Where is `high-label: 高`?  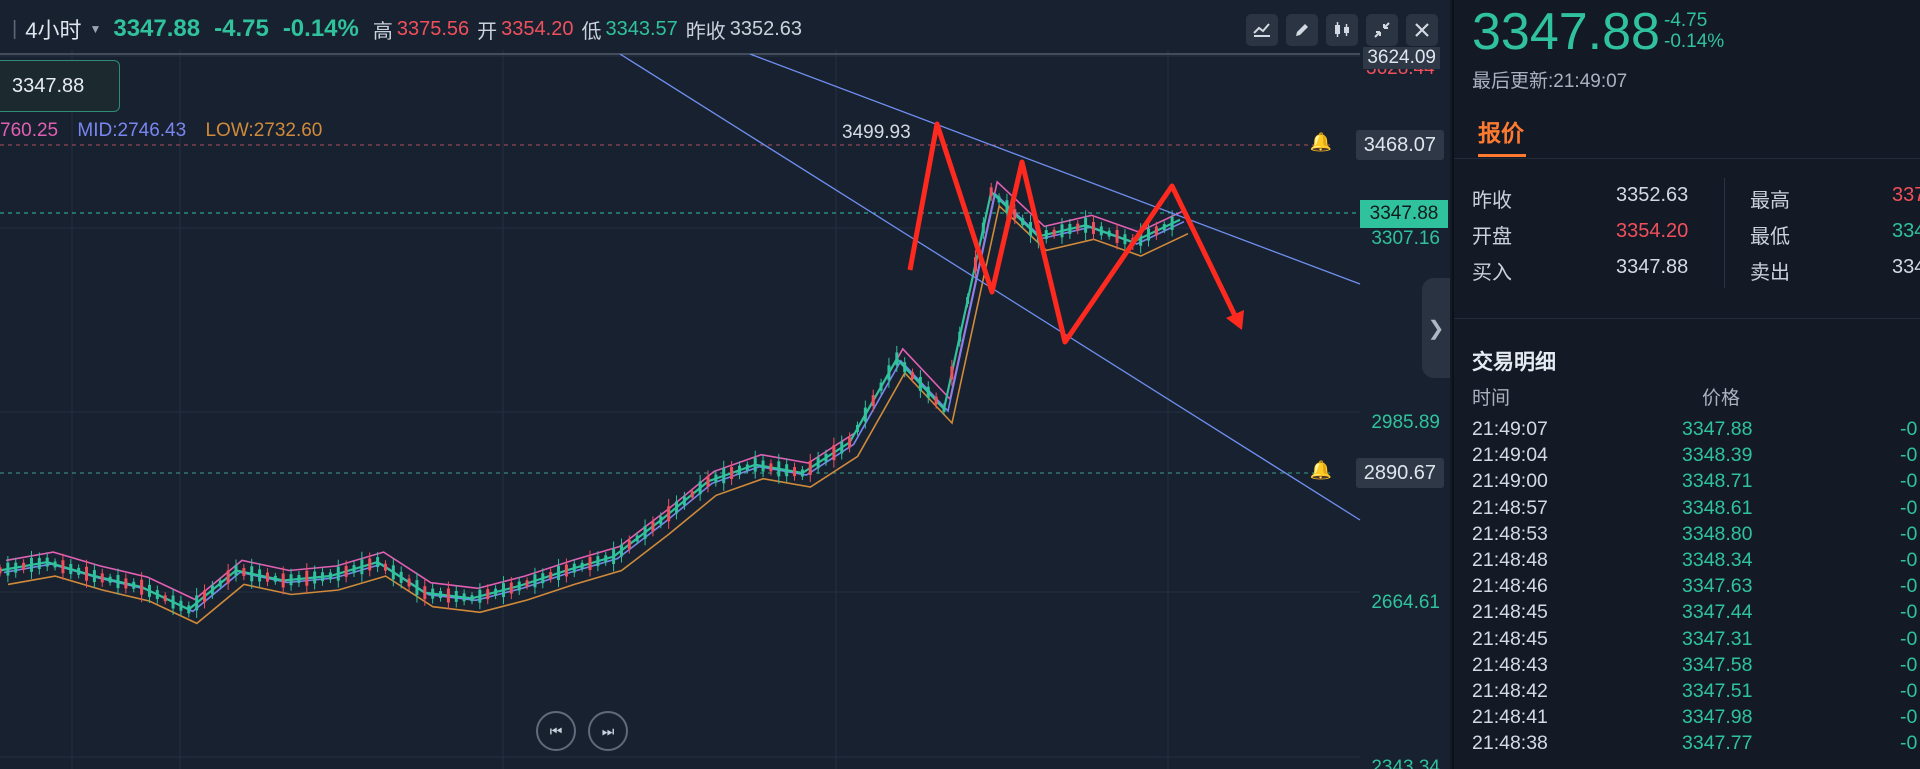 high-label: 高 is located at coordinates (382, 31).